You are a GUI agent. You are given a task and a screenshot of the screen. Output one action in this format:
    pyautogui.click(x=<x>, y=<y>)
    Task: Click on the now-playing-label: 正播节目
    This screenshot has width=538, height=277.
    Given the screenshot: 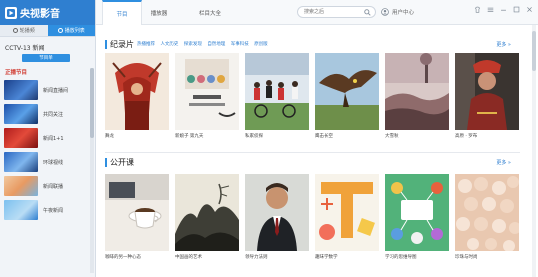 What is the action you would take?
    pyautogui.click(x=16, y=73)
    